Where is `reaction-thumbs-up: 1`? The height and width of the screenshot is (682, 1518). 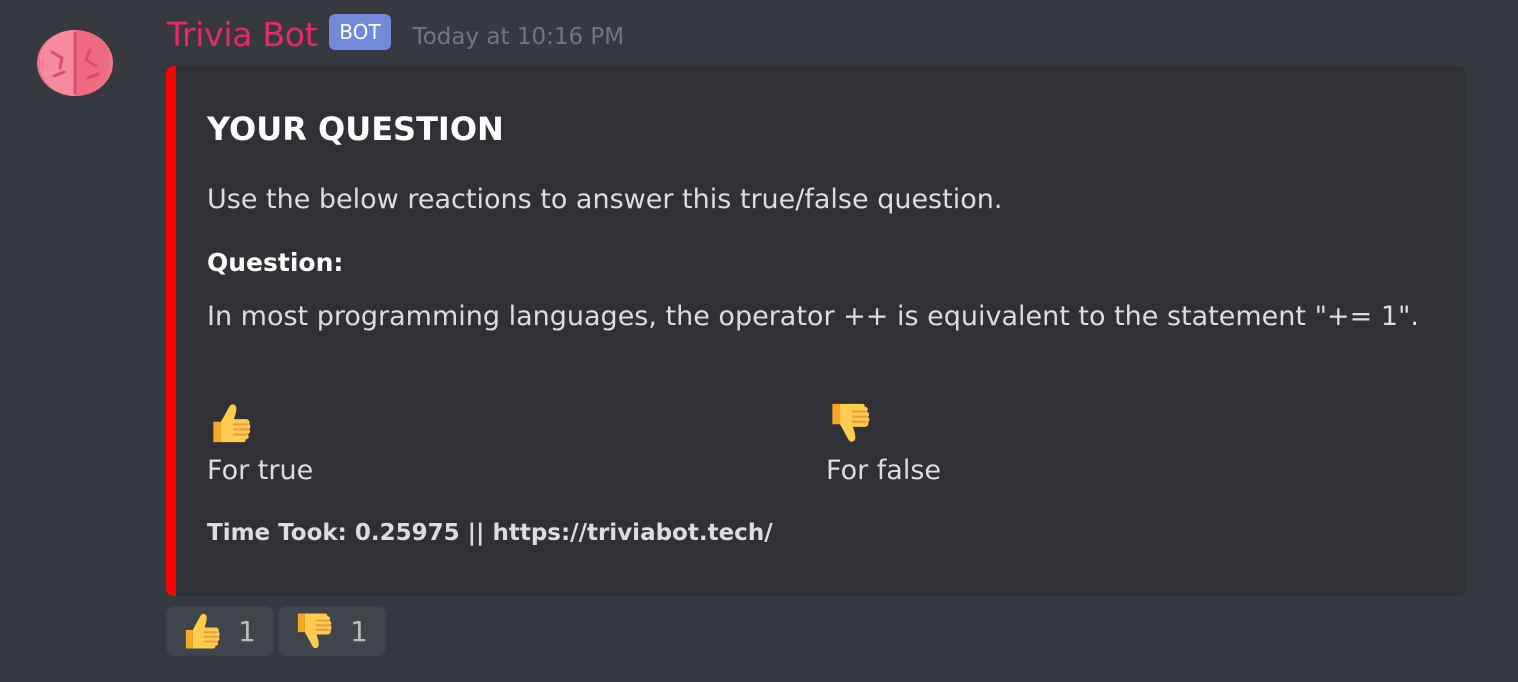 reaction-thumbs-up: 1 is located at coordinates (220, 631).